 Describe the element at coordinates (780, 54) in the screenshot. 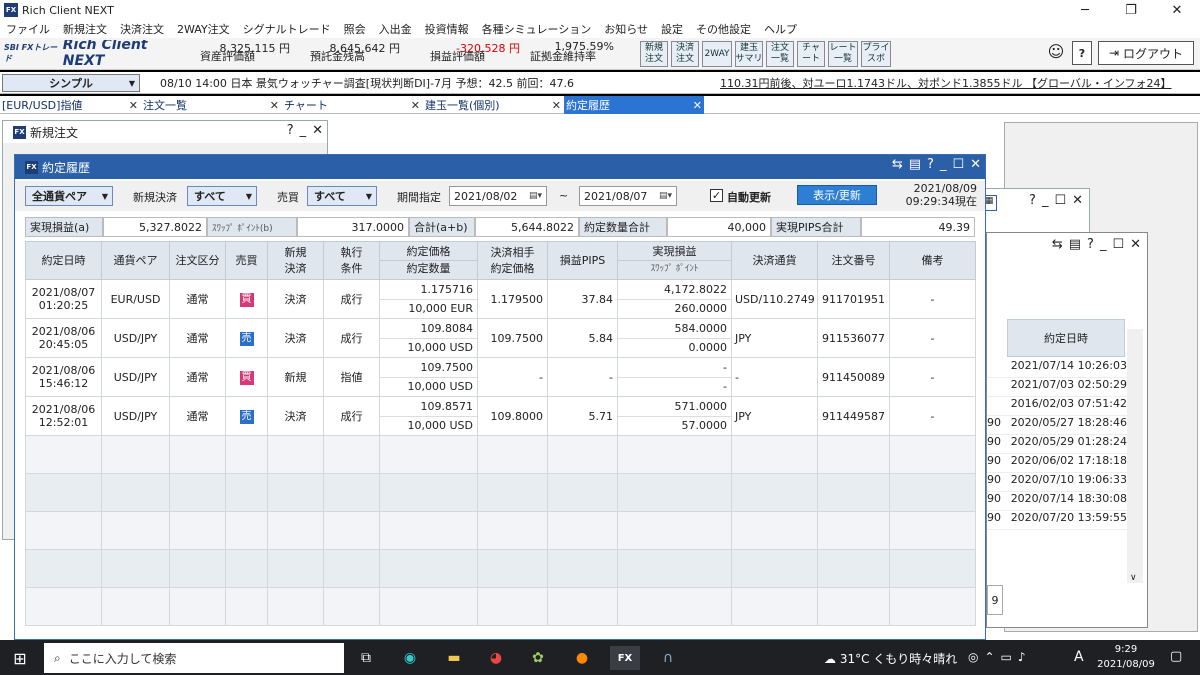

I see `tb-order-list-button: 注文 一覧` at that location.